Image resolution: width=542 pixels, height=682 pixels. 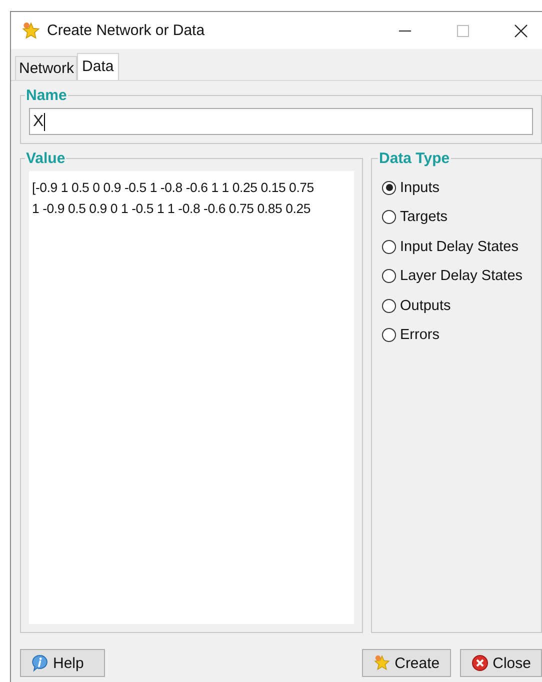 I want to click on group-title: Data Type, so click(x=414, y=158).